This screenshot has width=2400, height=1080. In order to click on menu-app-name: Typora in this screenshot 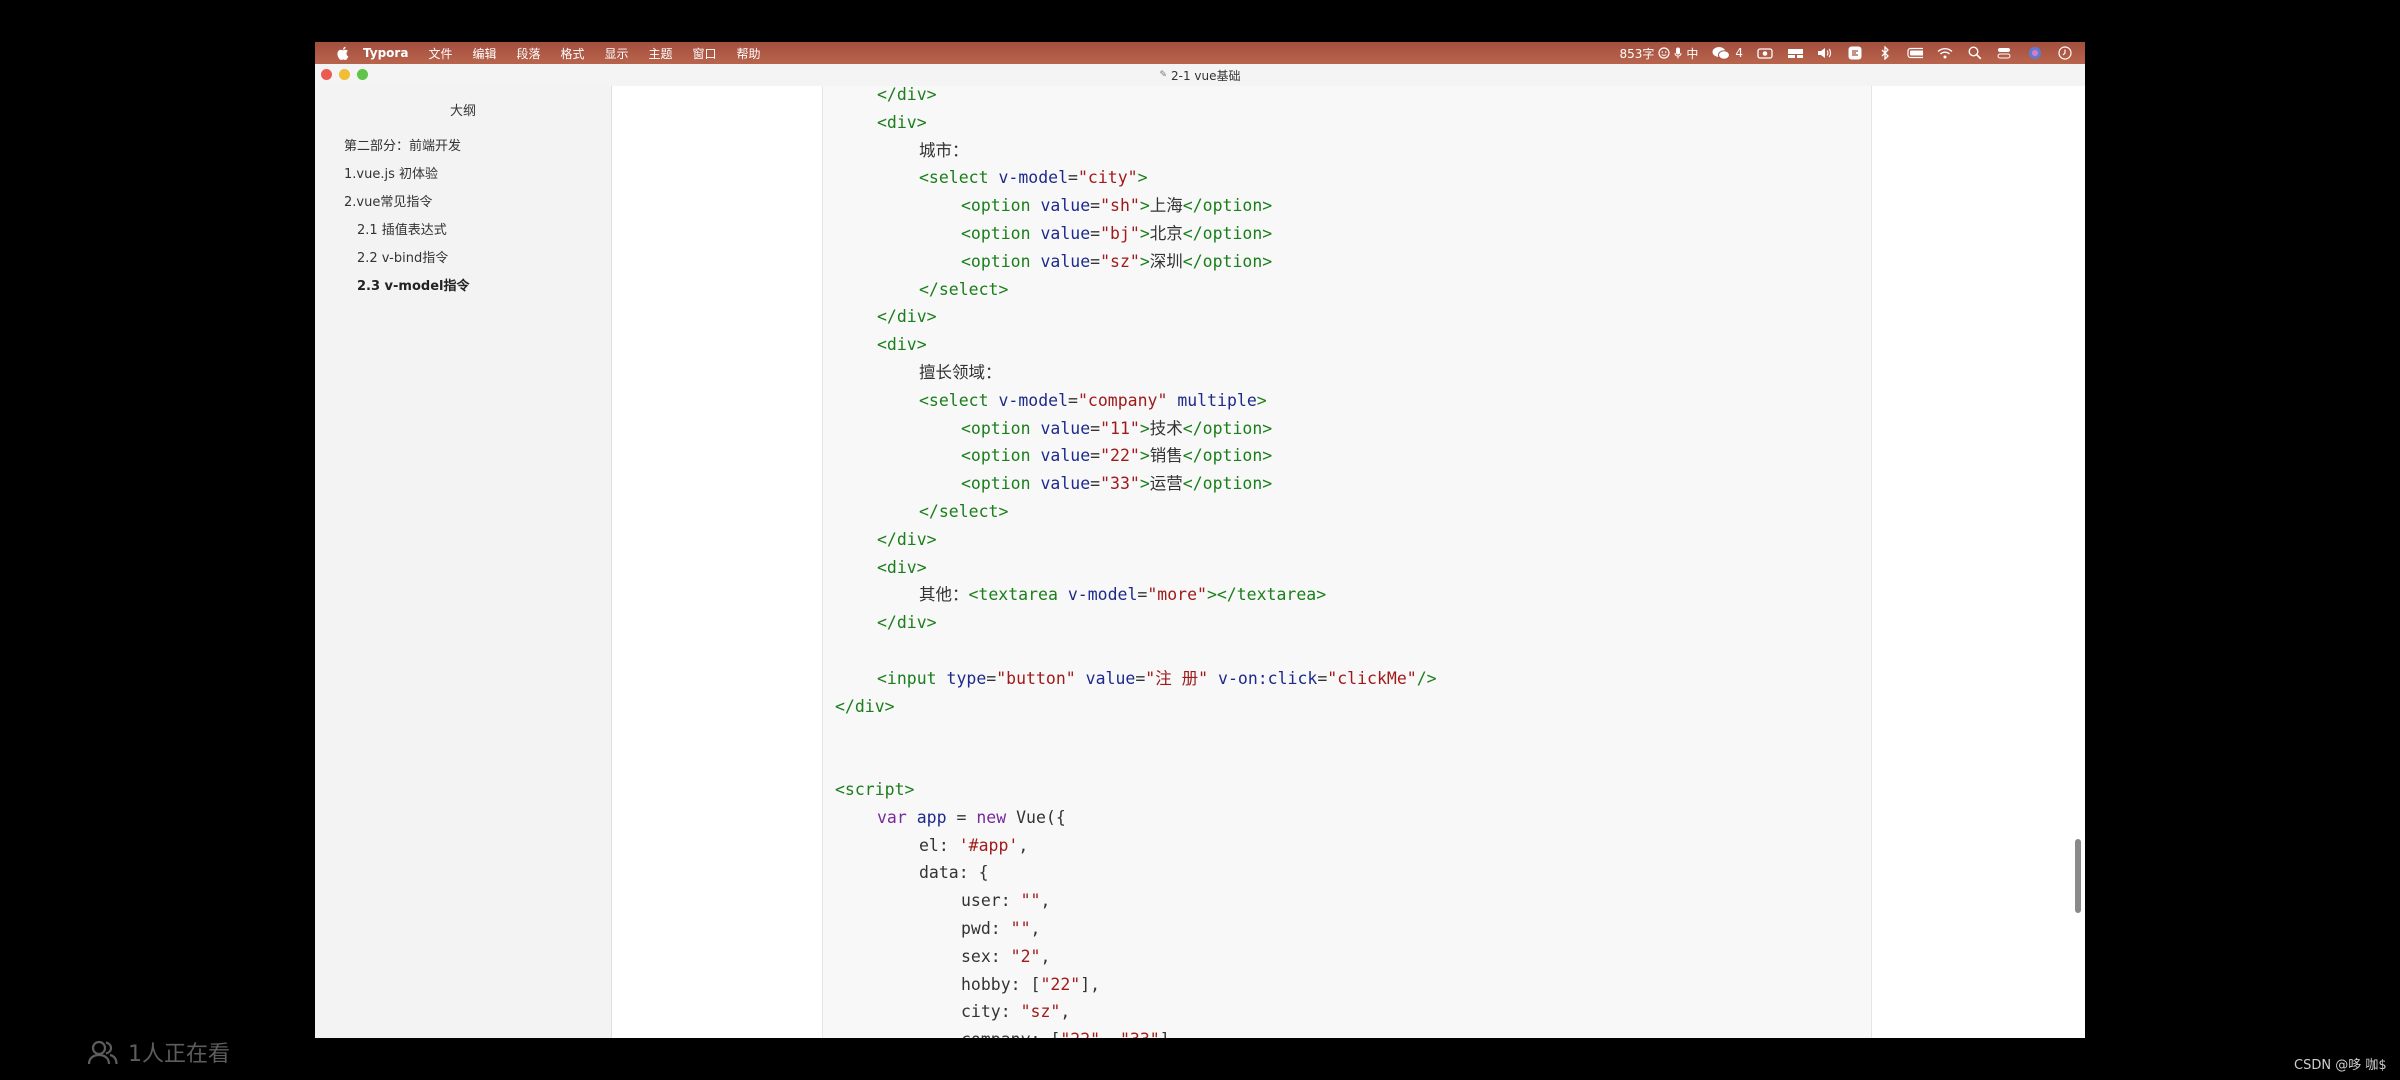, I will do `click(385, 53)`.